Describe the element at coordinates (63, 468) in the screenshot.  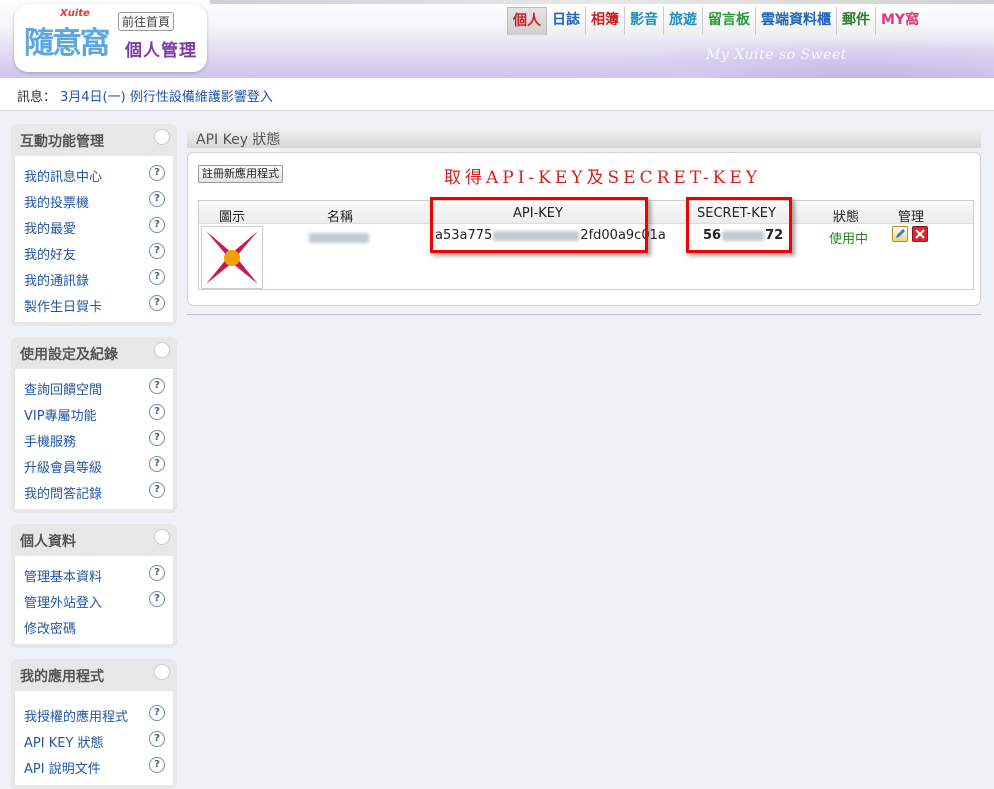
I see `sidebar-item-label: 升級會員等級` at that location.